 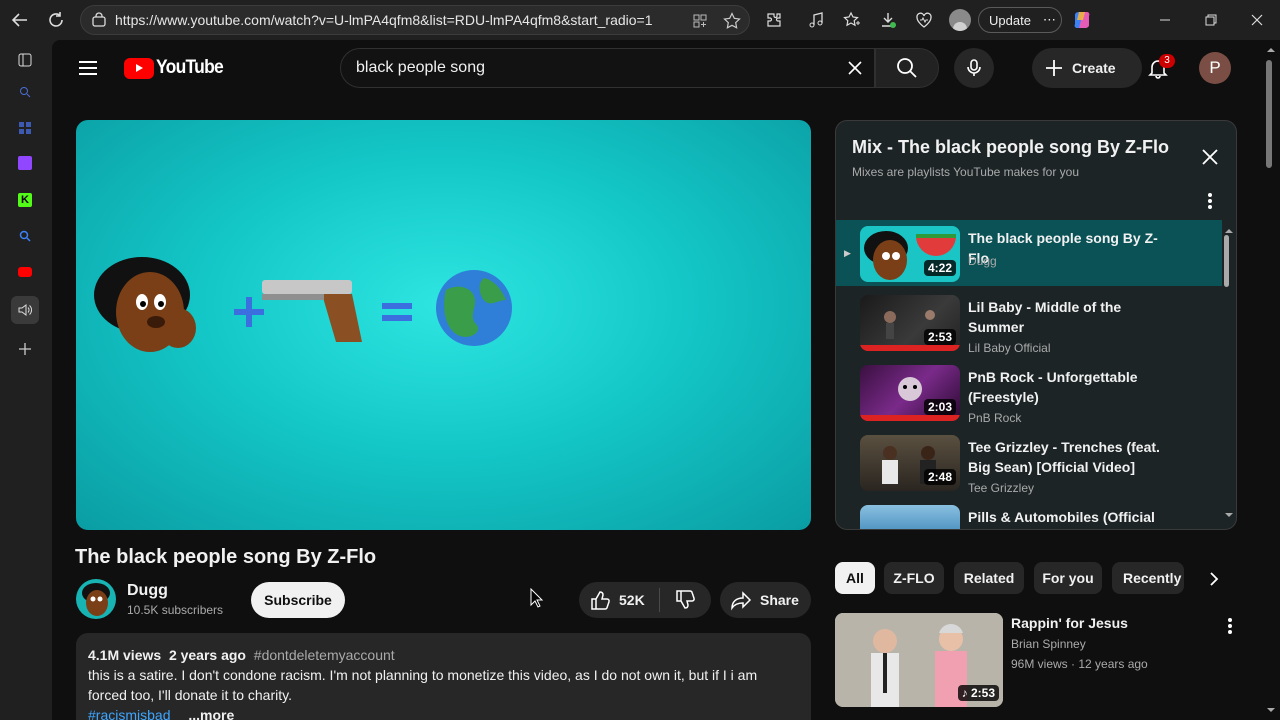 I want to click on share-label: Share, so click(x=779, y=600).